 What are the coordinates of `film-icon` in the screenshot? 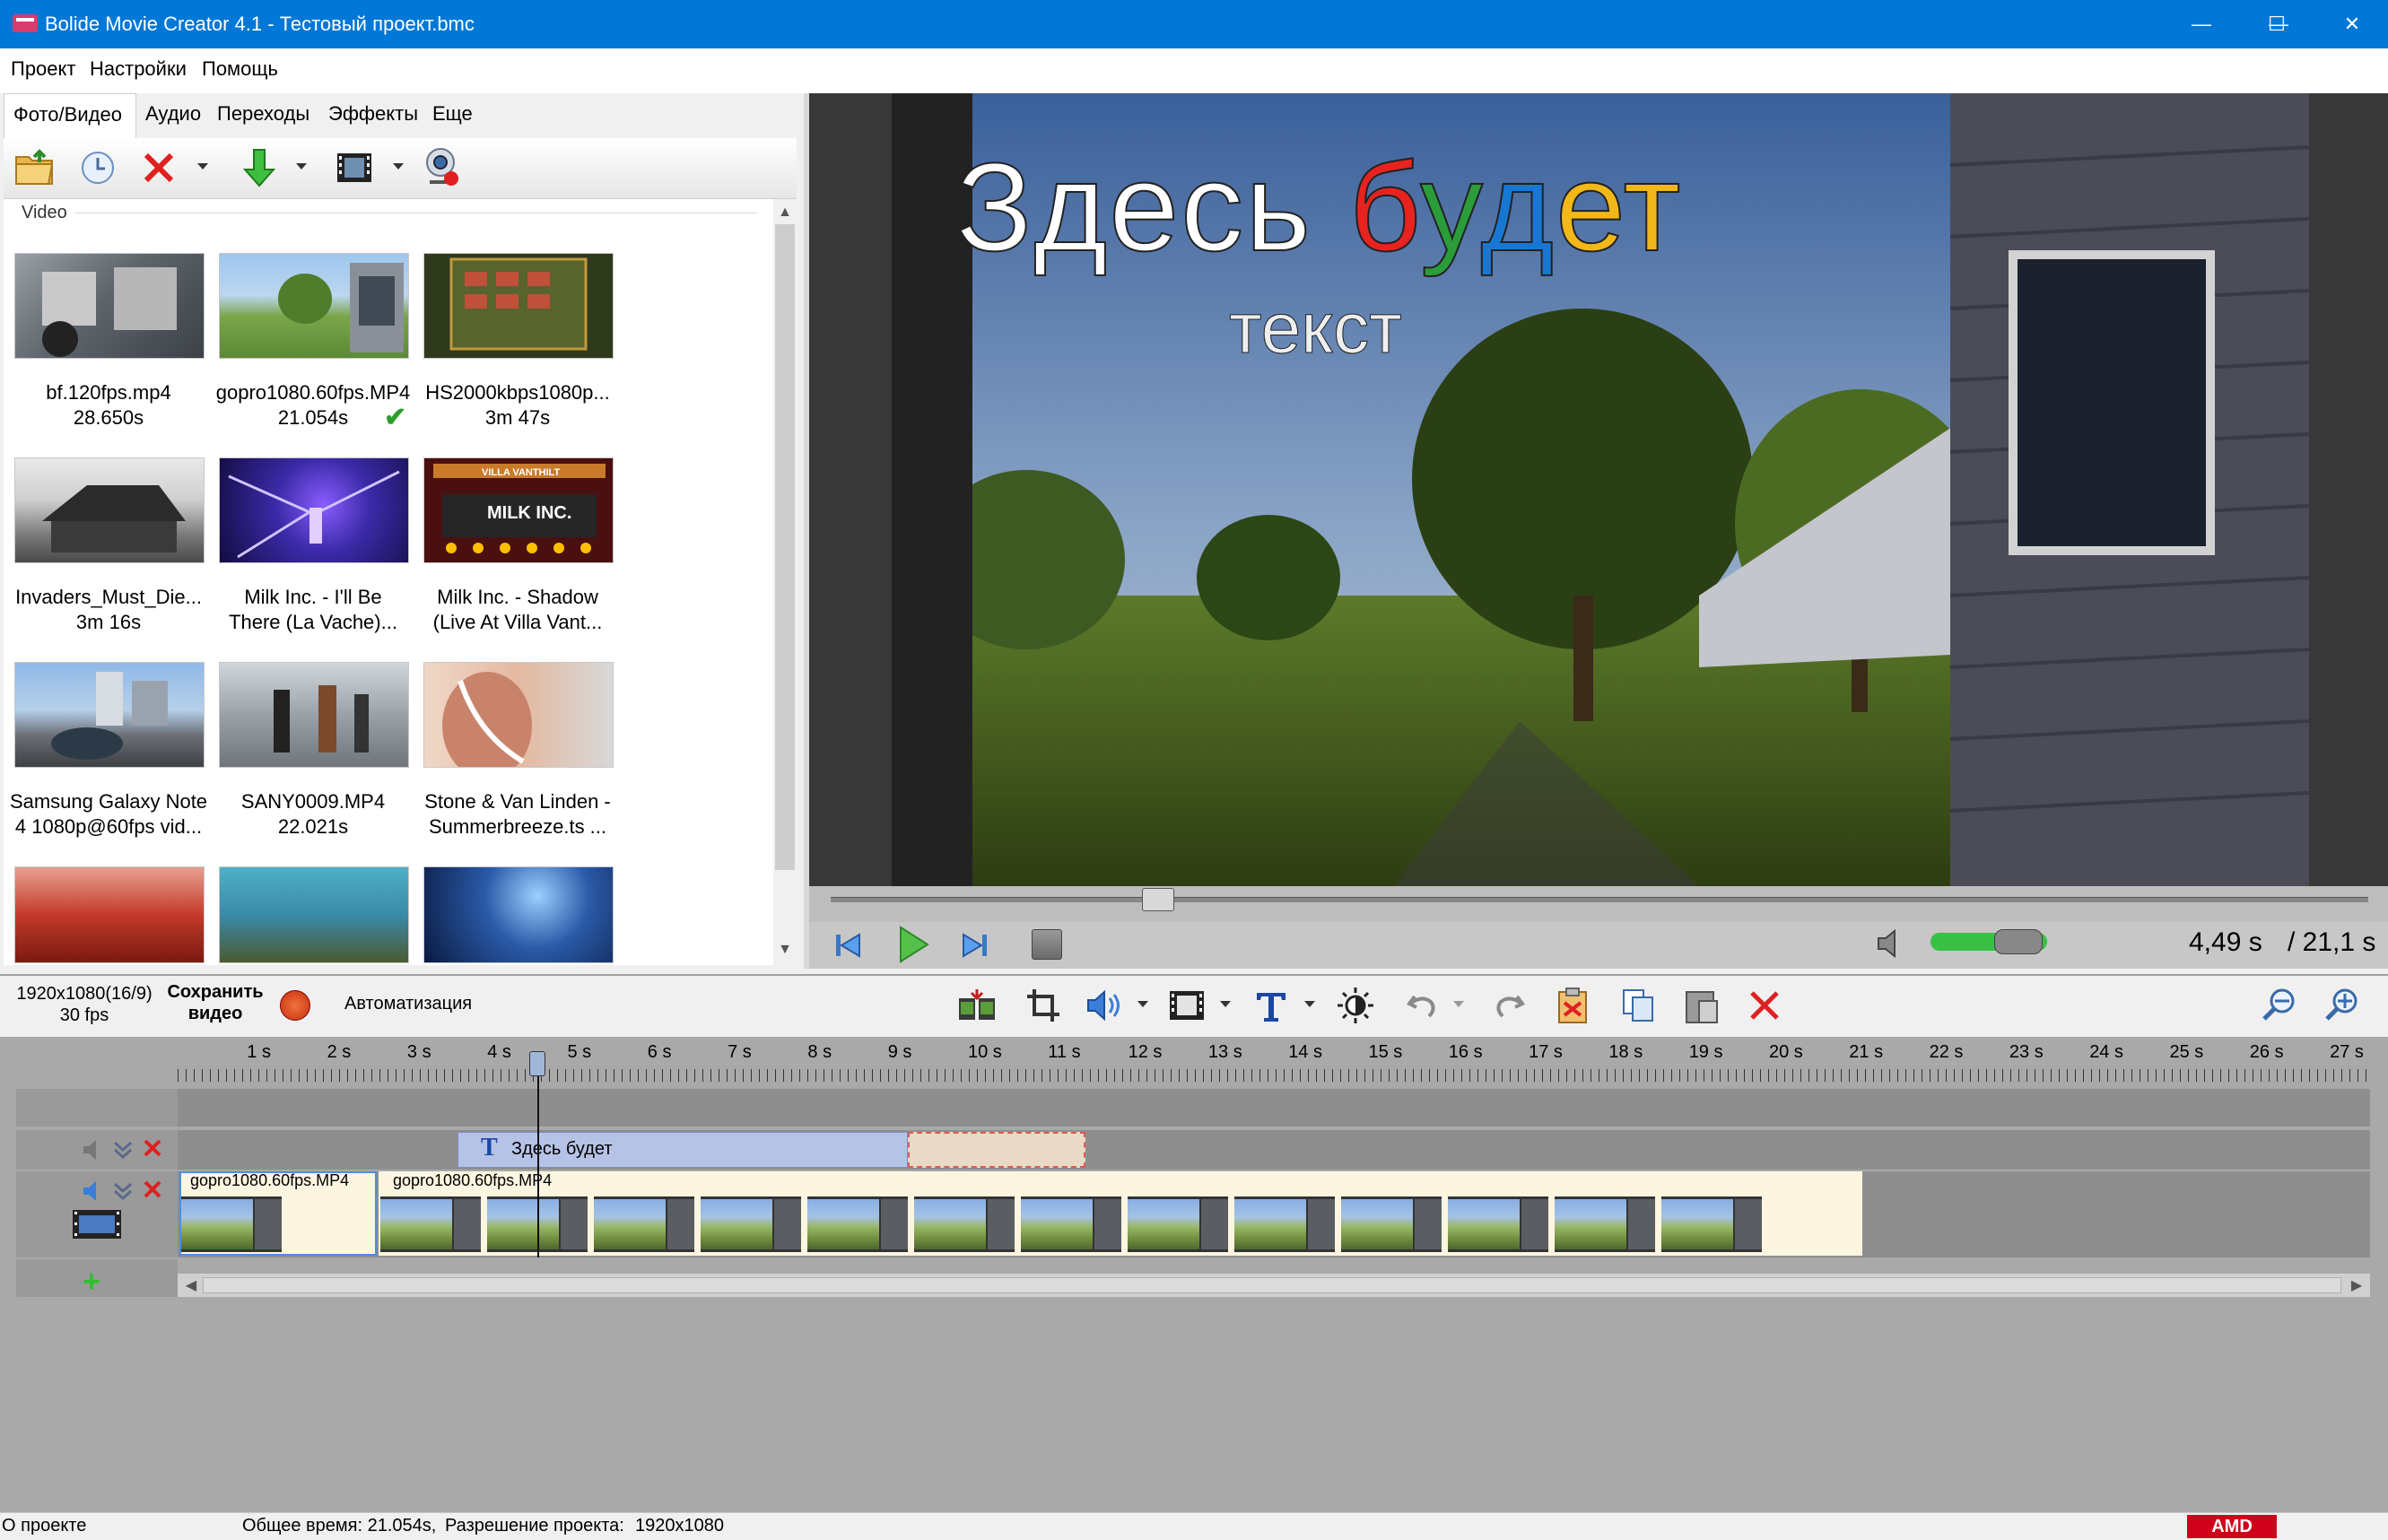 It's located at (354, 167).